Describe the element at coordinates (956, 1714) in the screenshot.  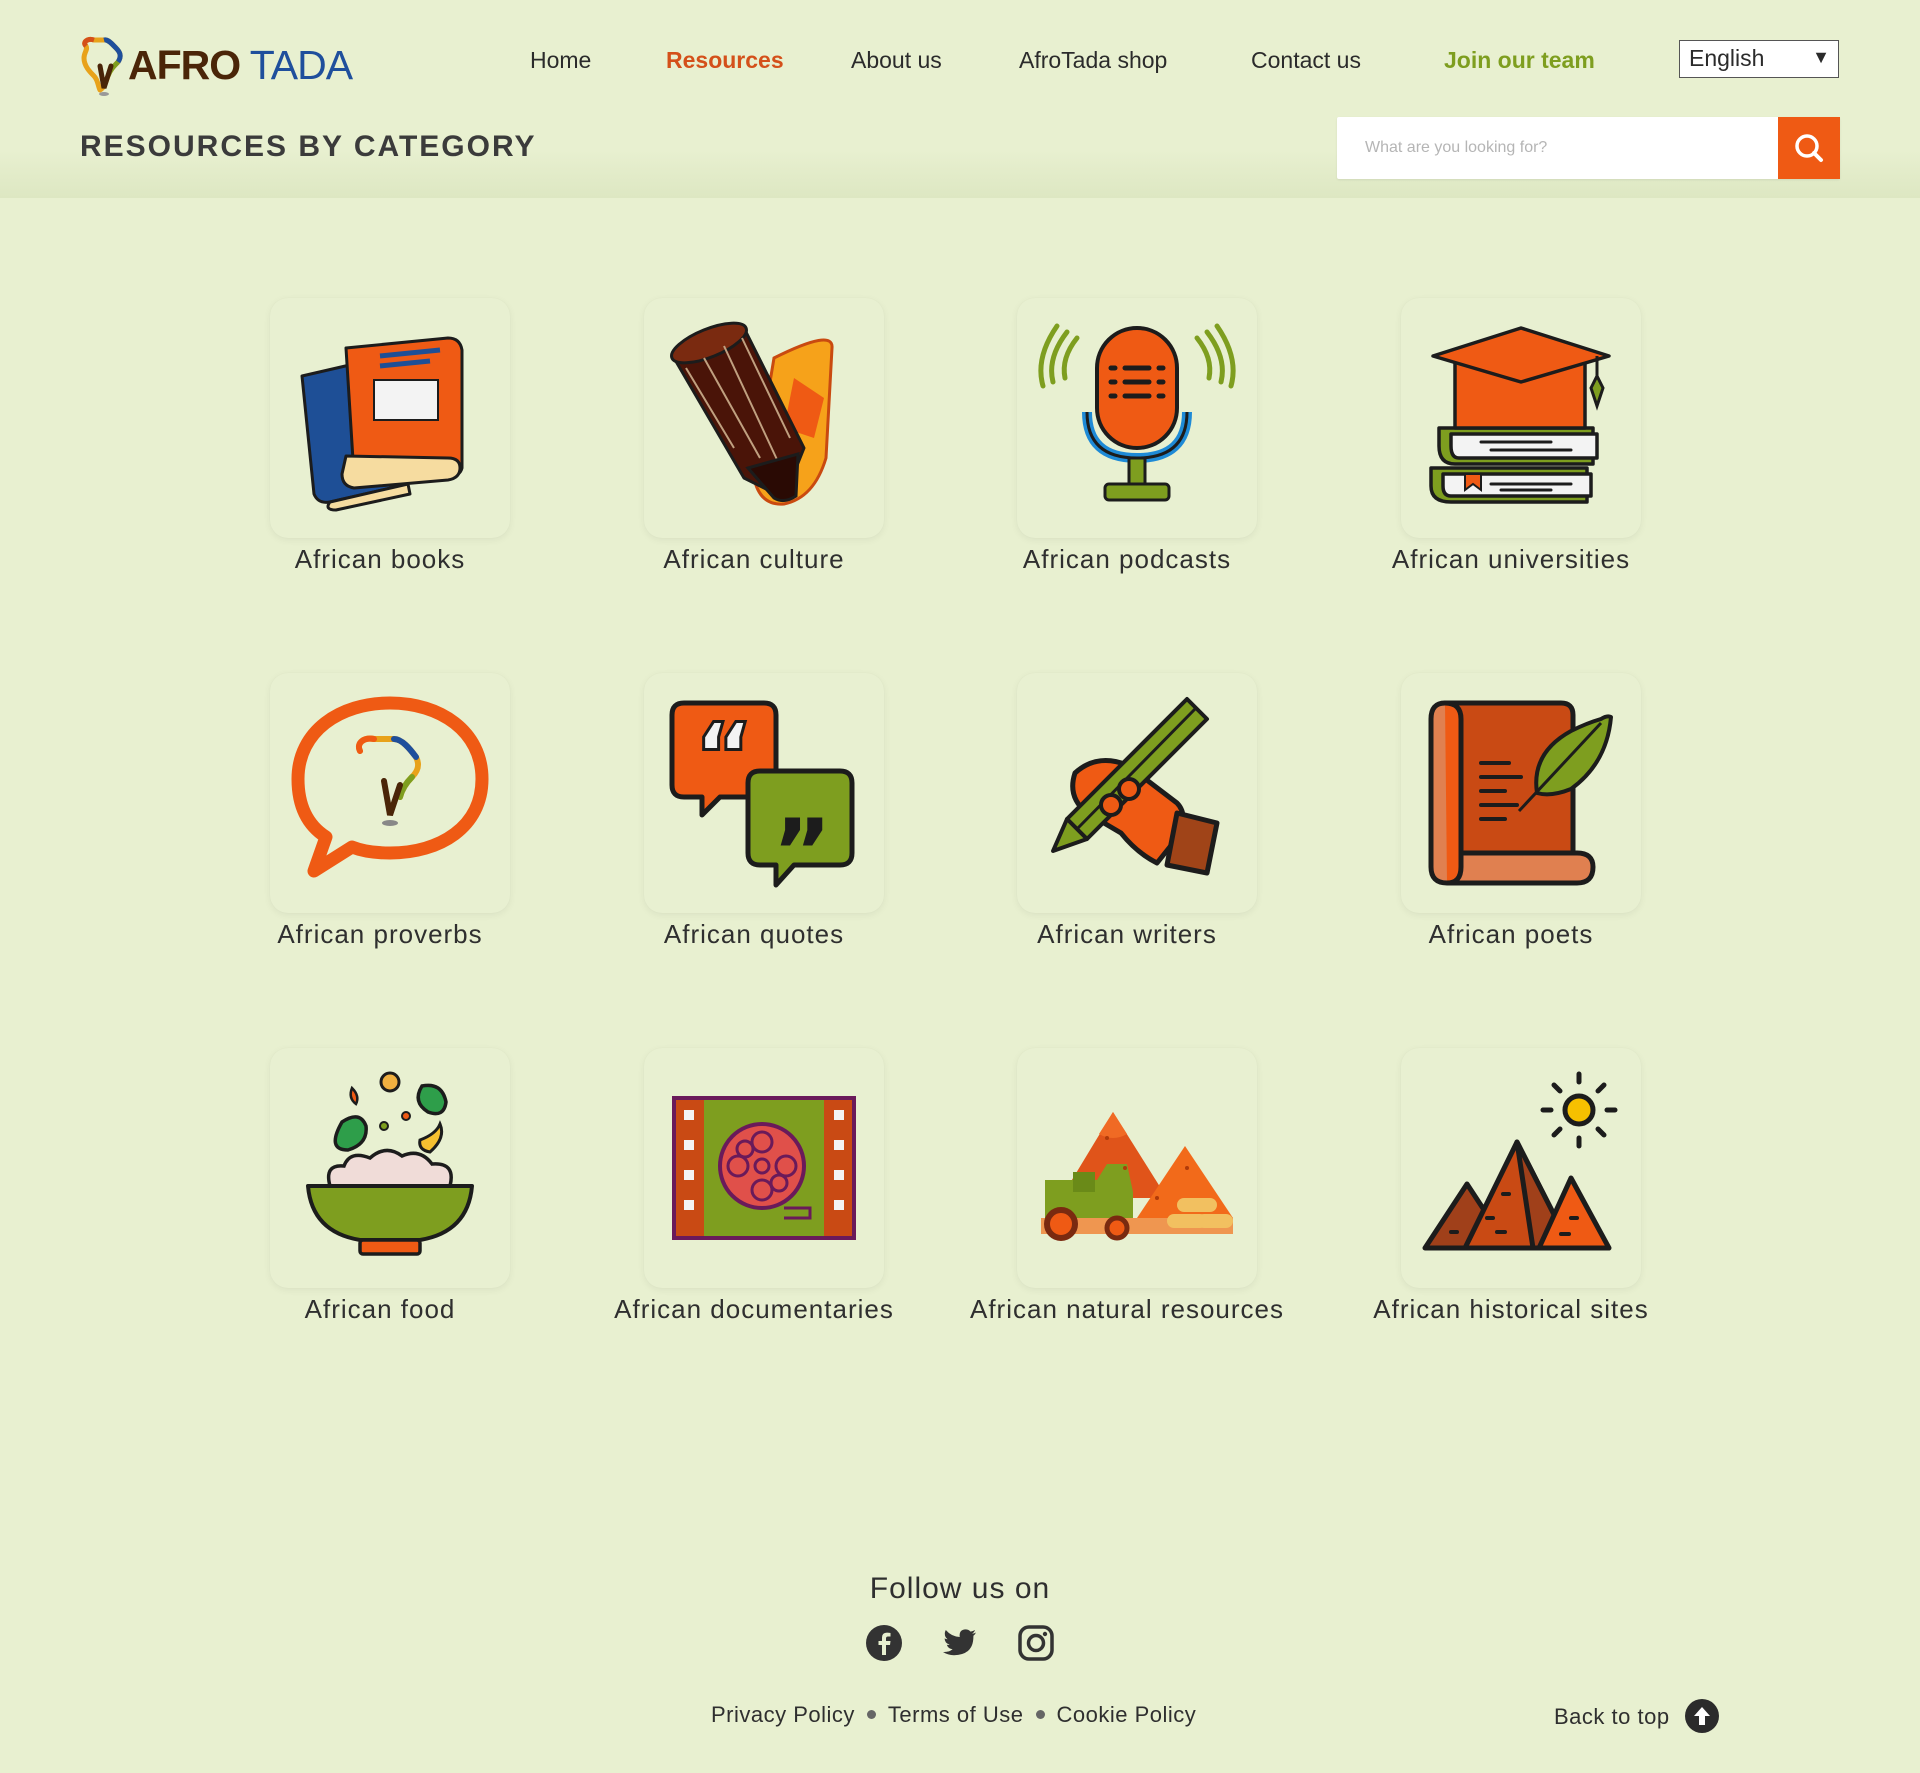
I see `terms-of-use-link: Terms of Use` at that location.